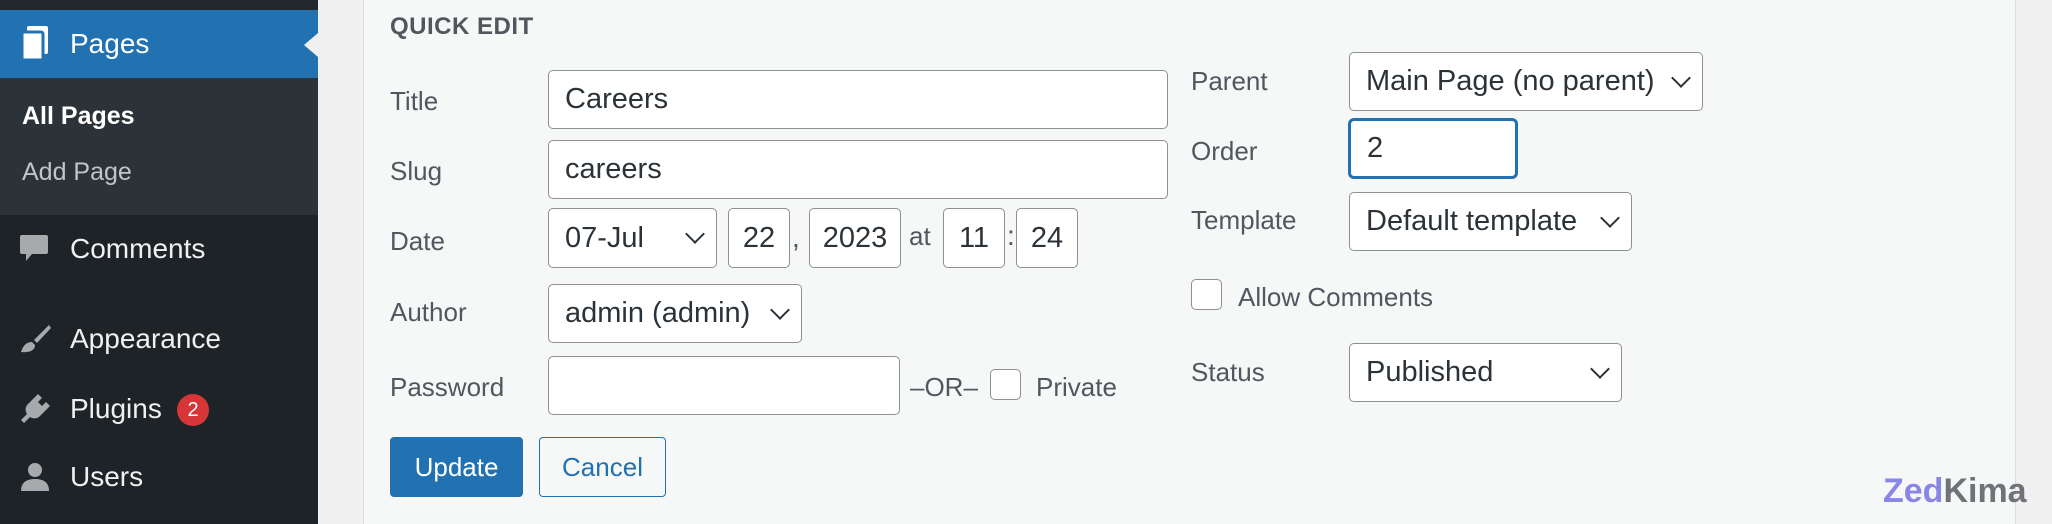  What do you see at coordinates (35, 477) in the screenshot?
I see `user-icon` at bounding box center [35, 477].